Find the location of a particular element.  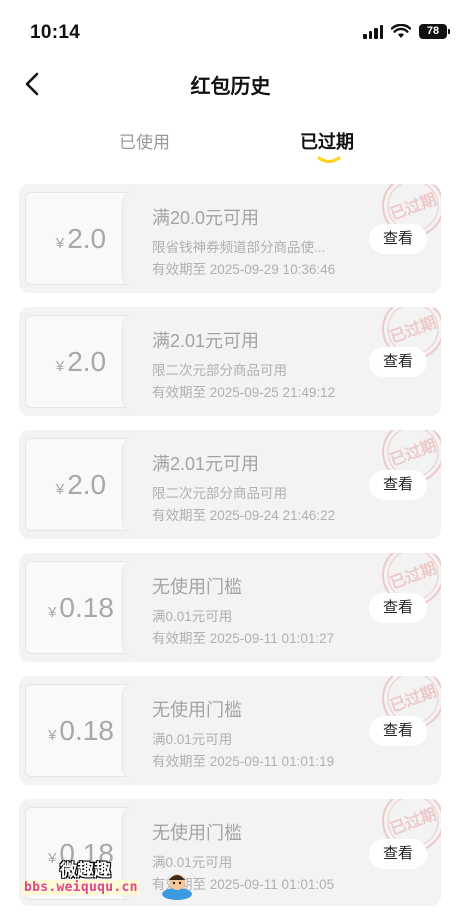

watermark: 微趣趣 bbs.weiququ.cn is located at coordinates (122, 880).